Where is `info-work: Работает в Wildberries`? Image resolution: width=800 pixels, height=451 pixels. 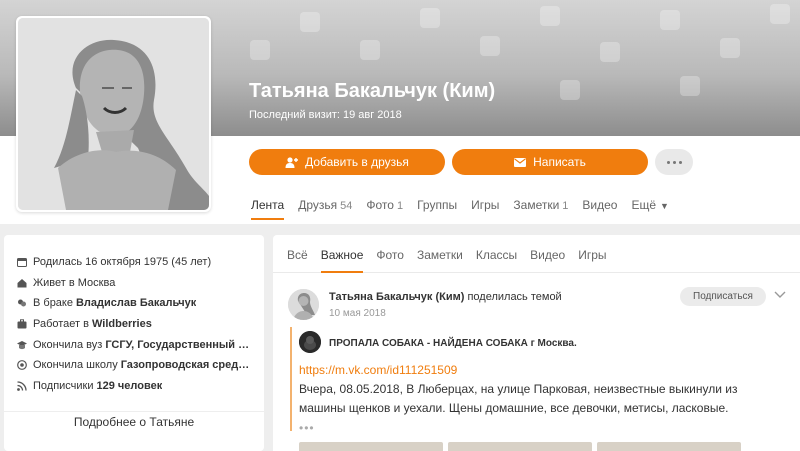
info-work: Работает в Wildberries is located at coordinates (136, 324).